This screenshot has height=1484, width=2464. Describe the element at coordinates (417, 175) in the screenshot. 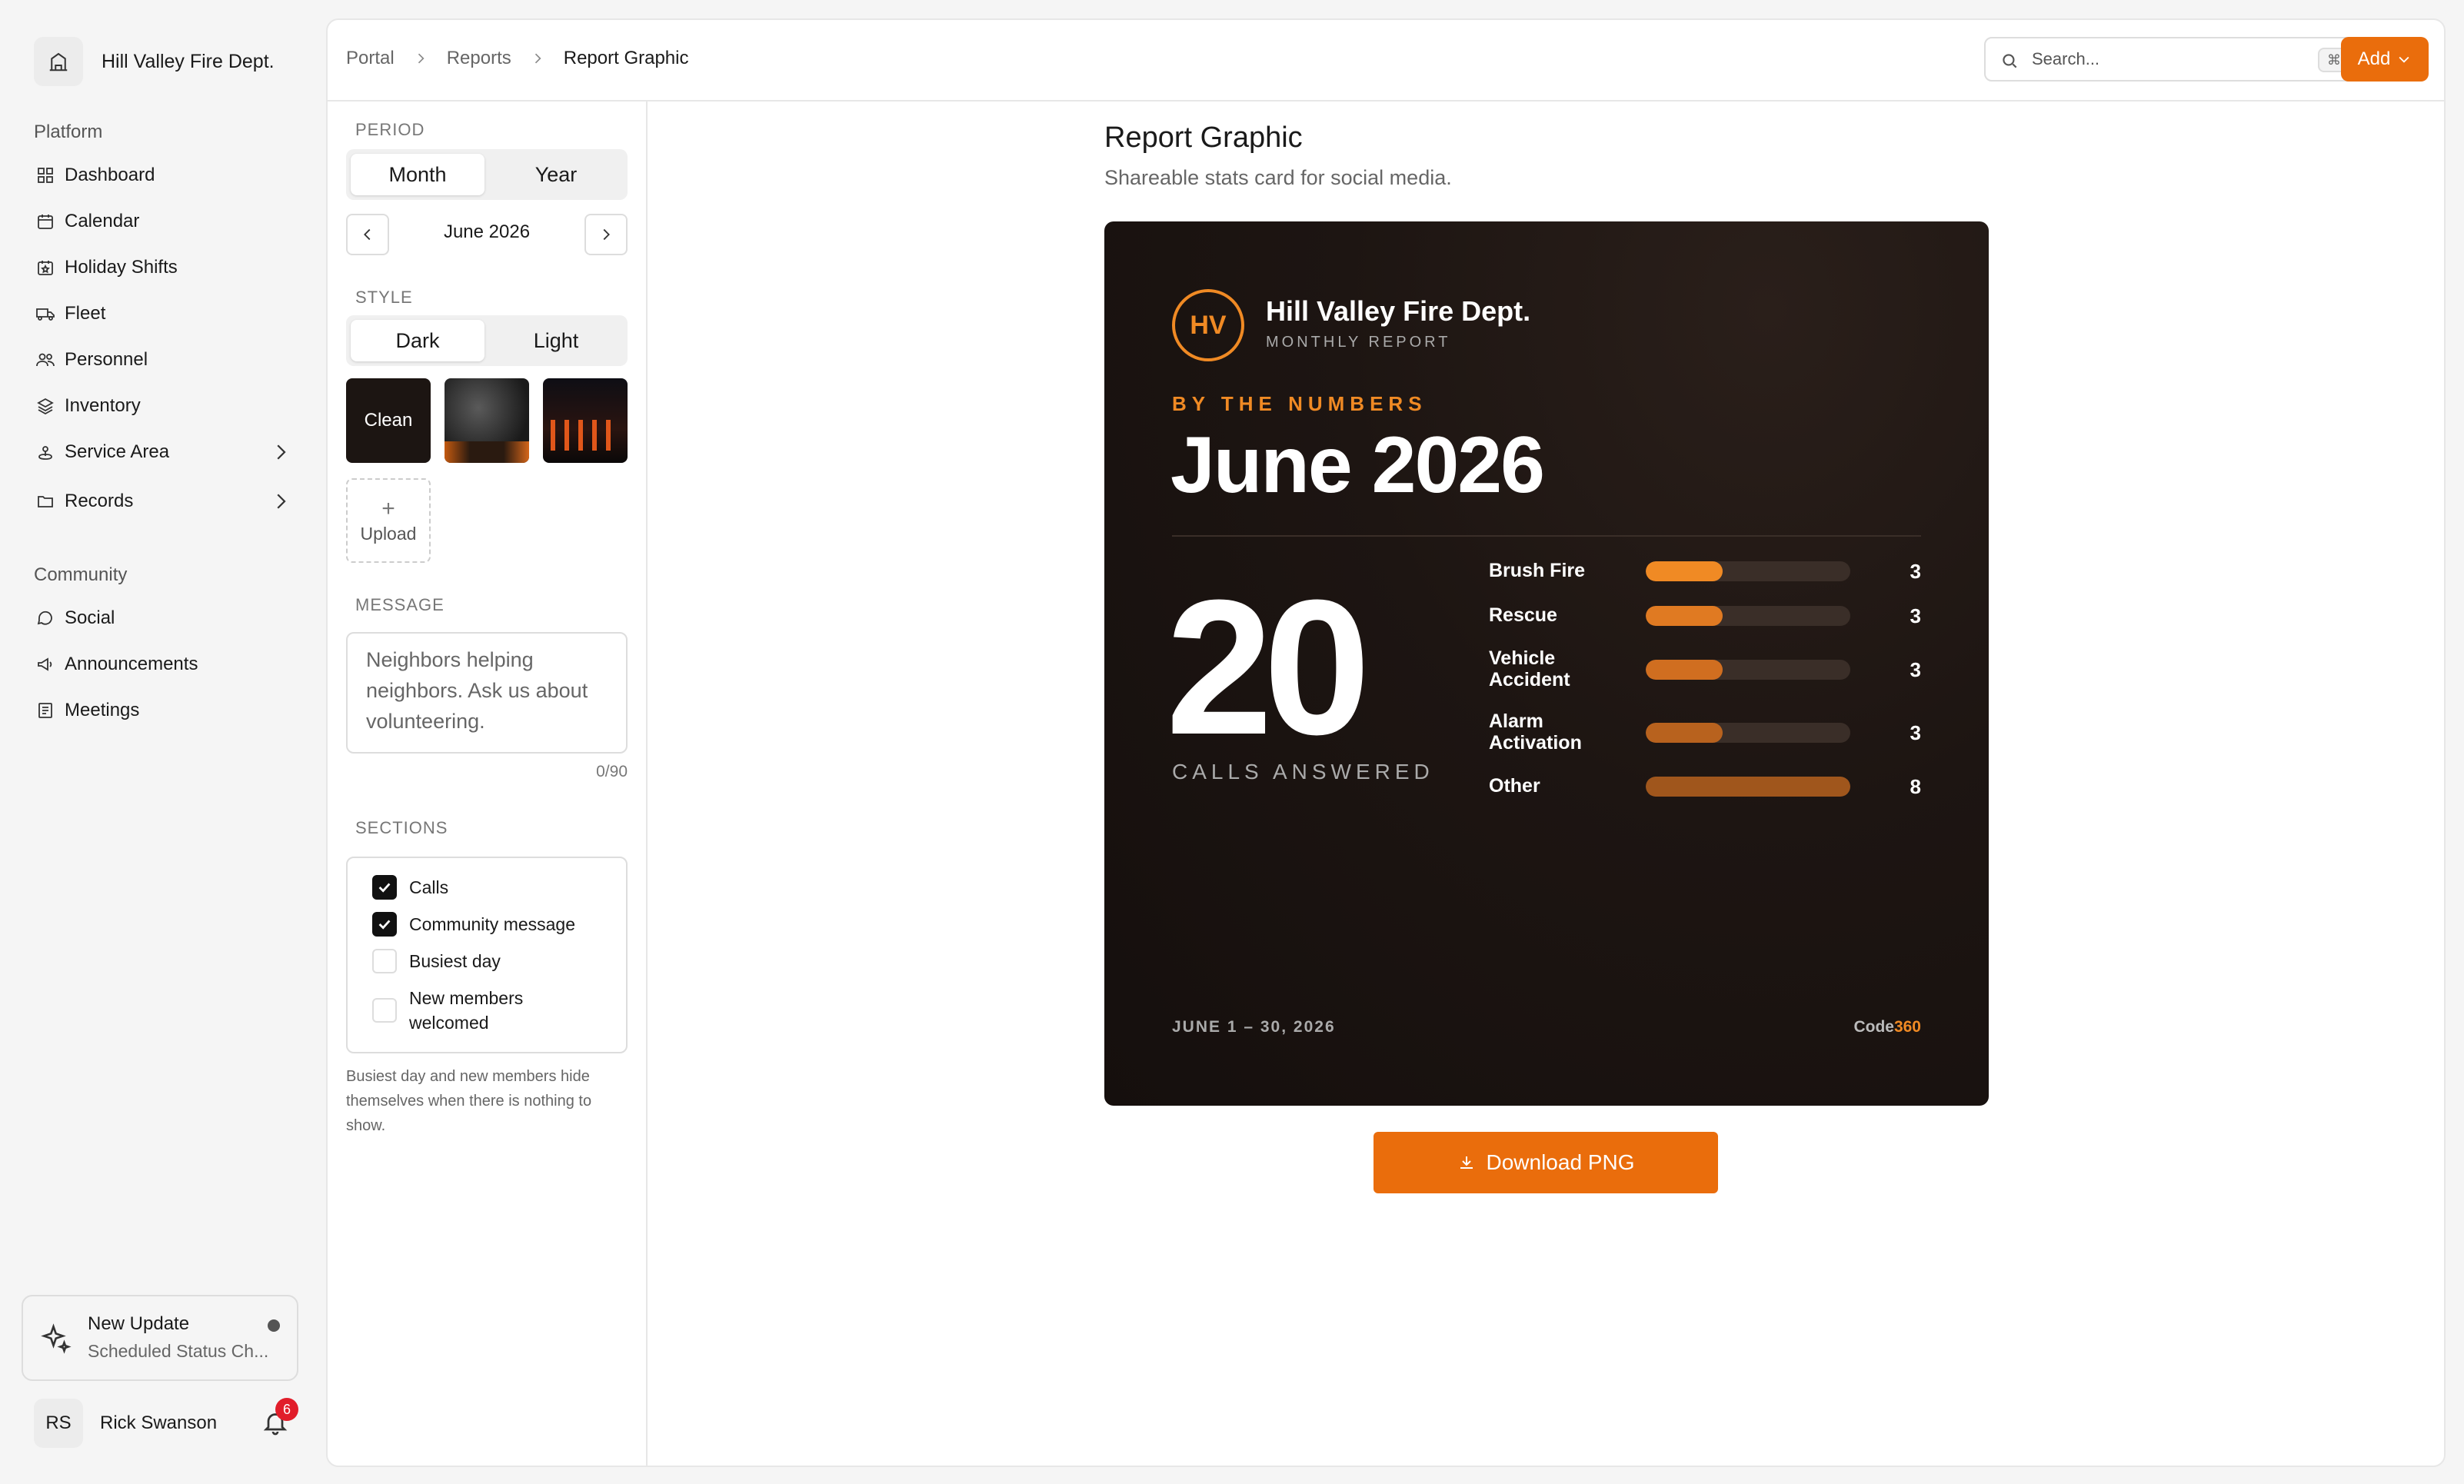

I see `period-month-option: Month` at that location.